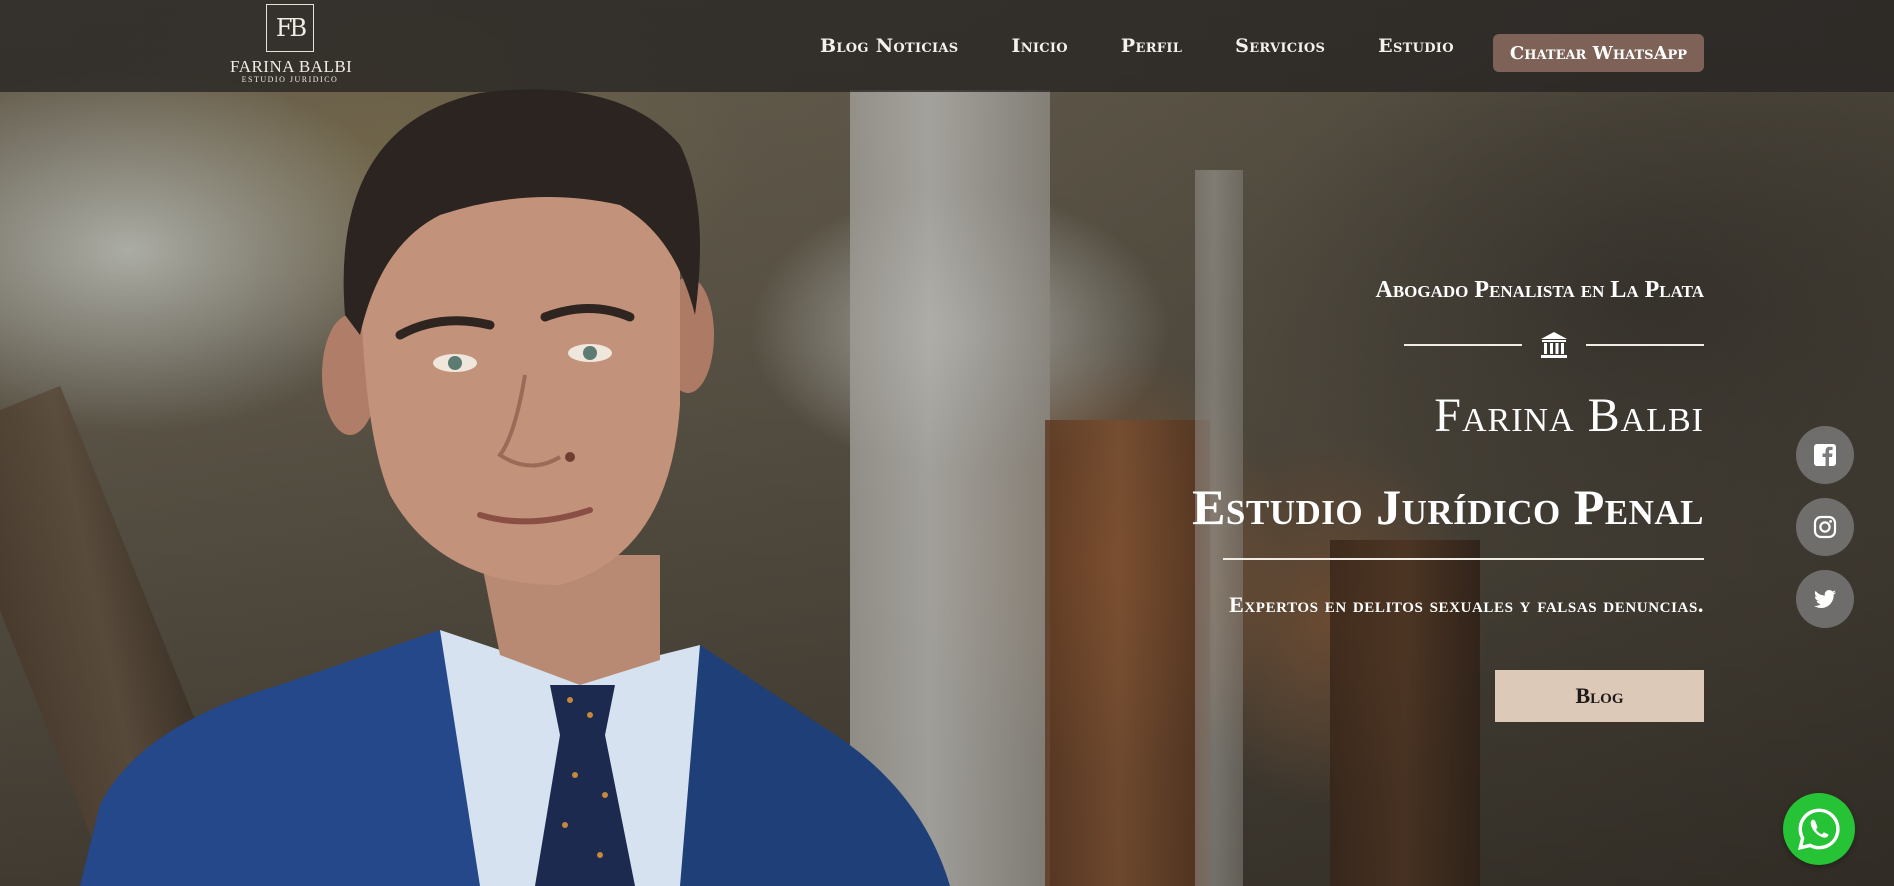 Image resolution: width=1894 pixels, height=886 pixels. What do you see at coordinates (1151, 46) in the screenshot?
I see `nav-item-perfil: Perfil` at bounding box center [1151, 46].